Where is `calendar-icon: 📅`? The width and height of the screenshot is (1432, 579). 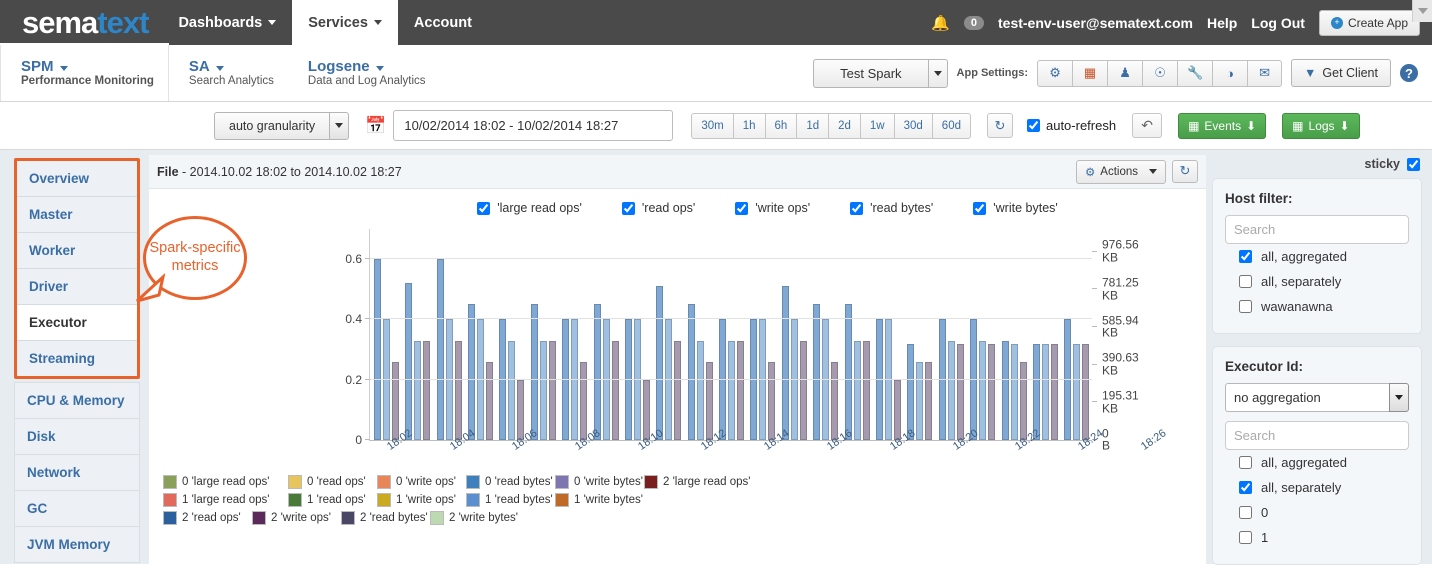 calendar-icon: 📅 is located at coordinates (375, 126).